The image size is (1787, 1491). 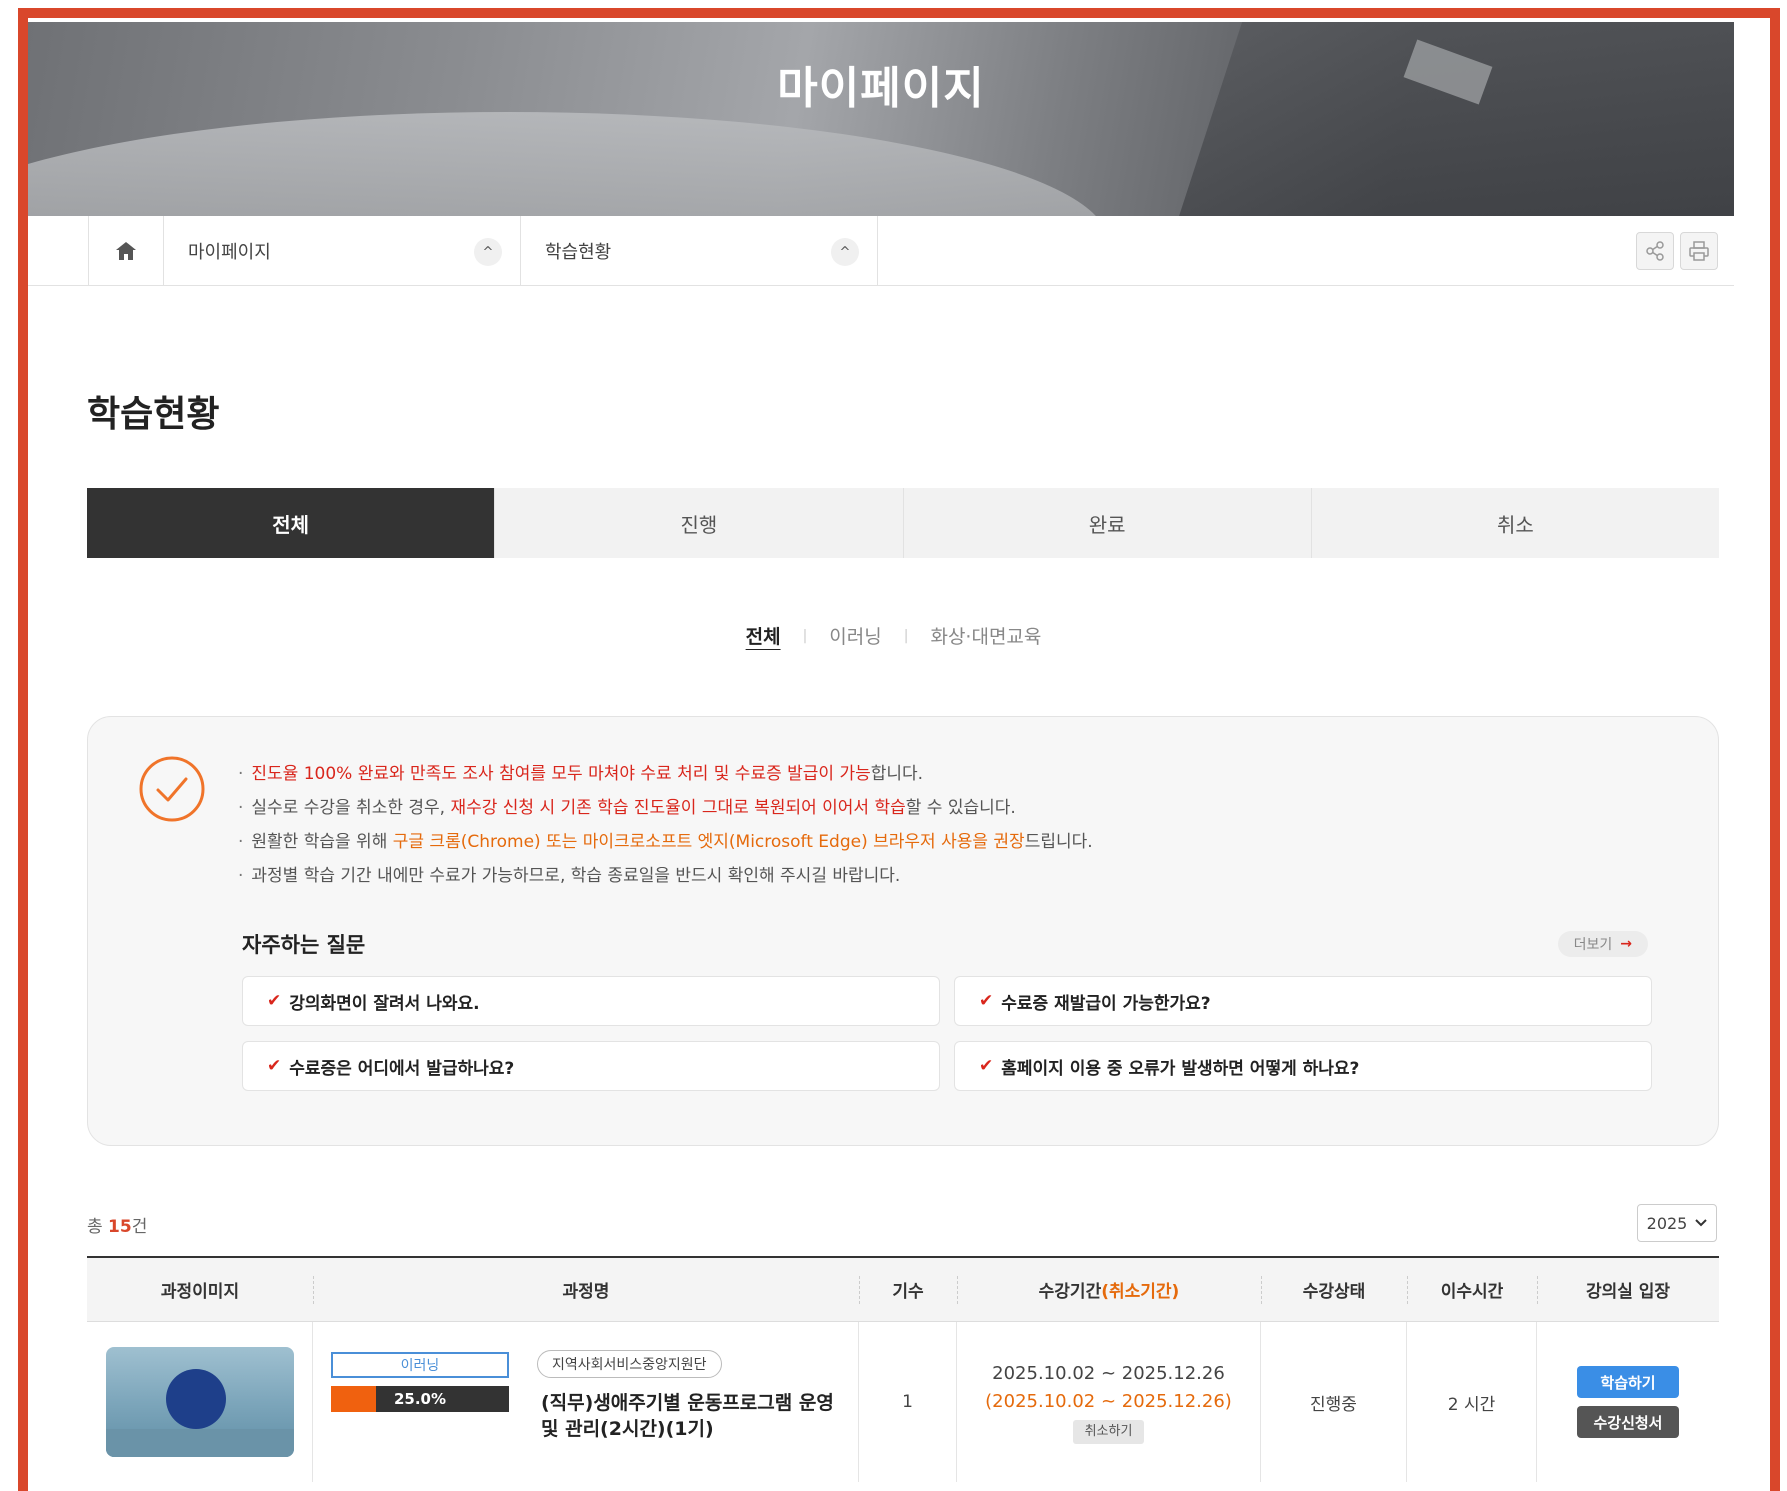 I want to click on more-label: 더보기, so click(x=1593, y=945).